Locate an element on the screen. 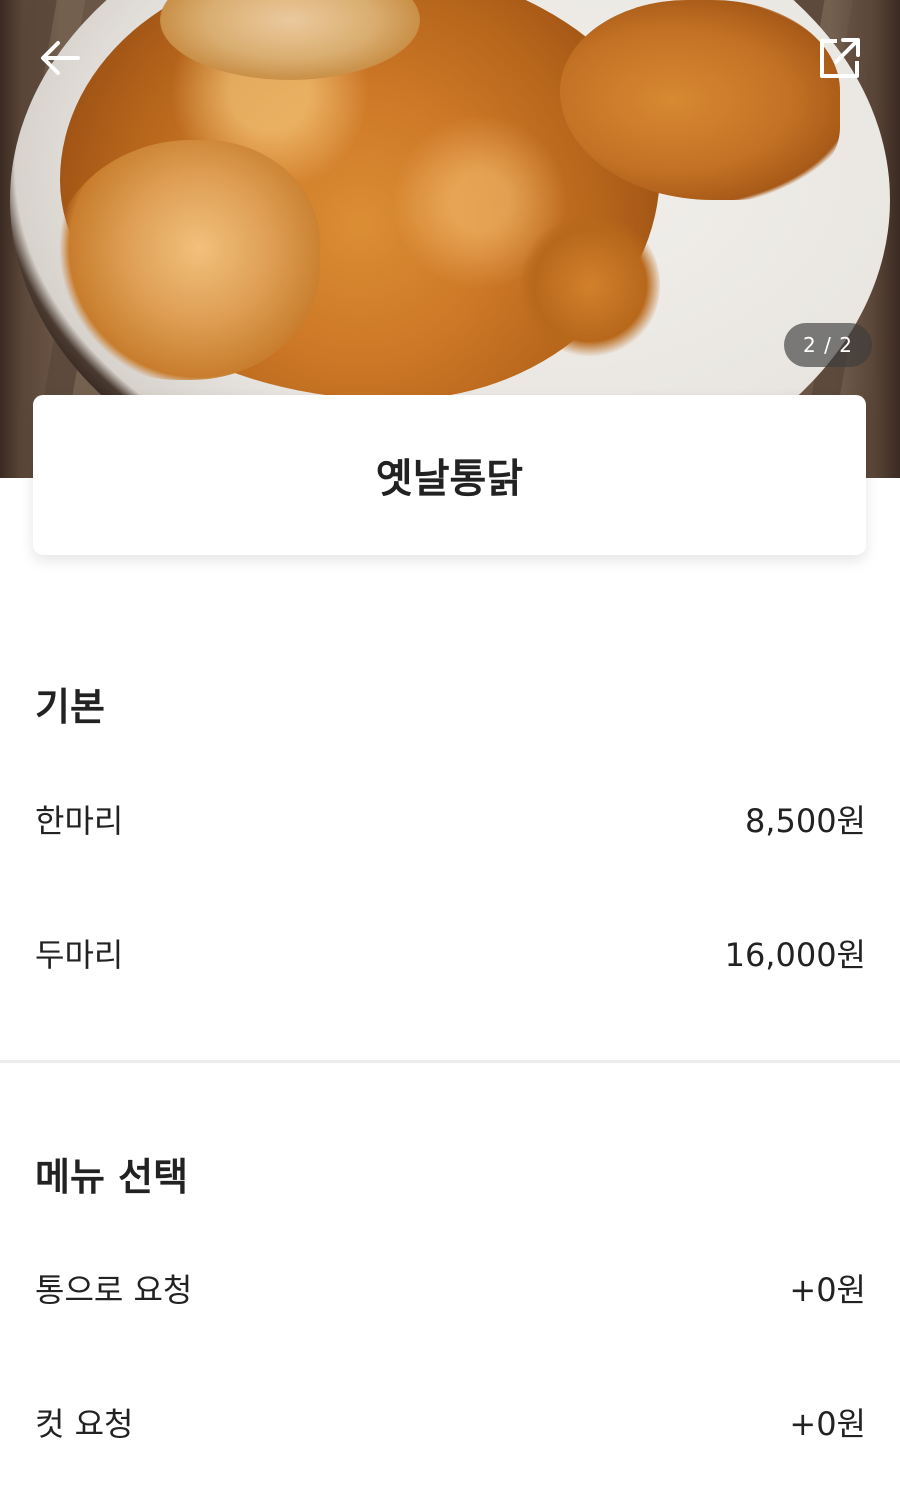 The height and width of the screenshot is (1486, 900). back-button is located at coordinates (60, 58).